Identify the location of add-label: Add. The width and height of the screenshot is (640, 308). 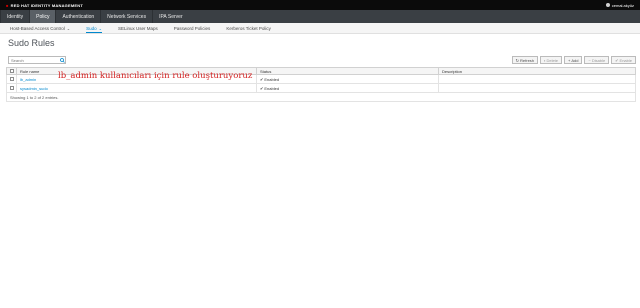
(575, 60).